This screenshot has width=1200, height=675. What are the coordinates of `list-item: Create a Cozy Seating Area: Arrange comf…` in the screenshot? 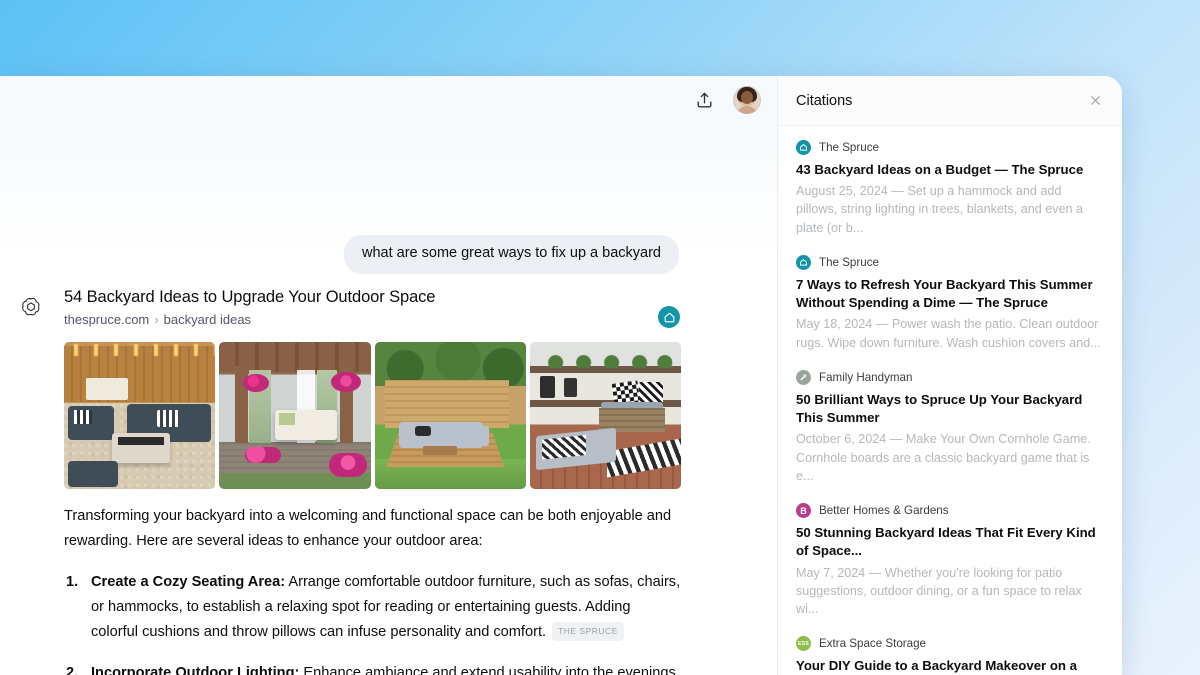 It's located at (372, 607).